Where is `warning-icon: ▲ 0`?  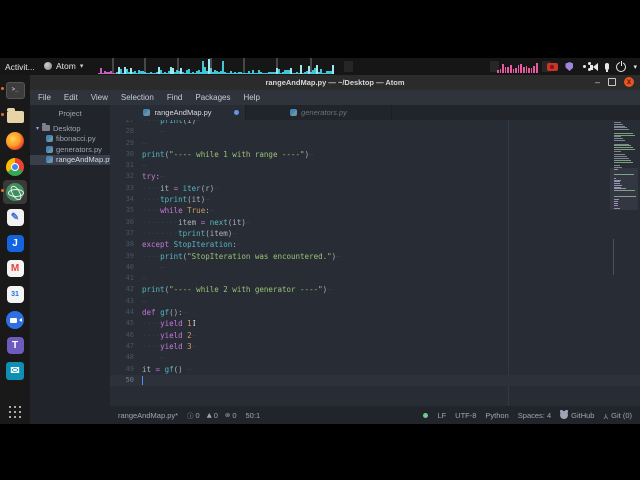 warning-icon: ▲ 0 is located at coordinates (212, 415).